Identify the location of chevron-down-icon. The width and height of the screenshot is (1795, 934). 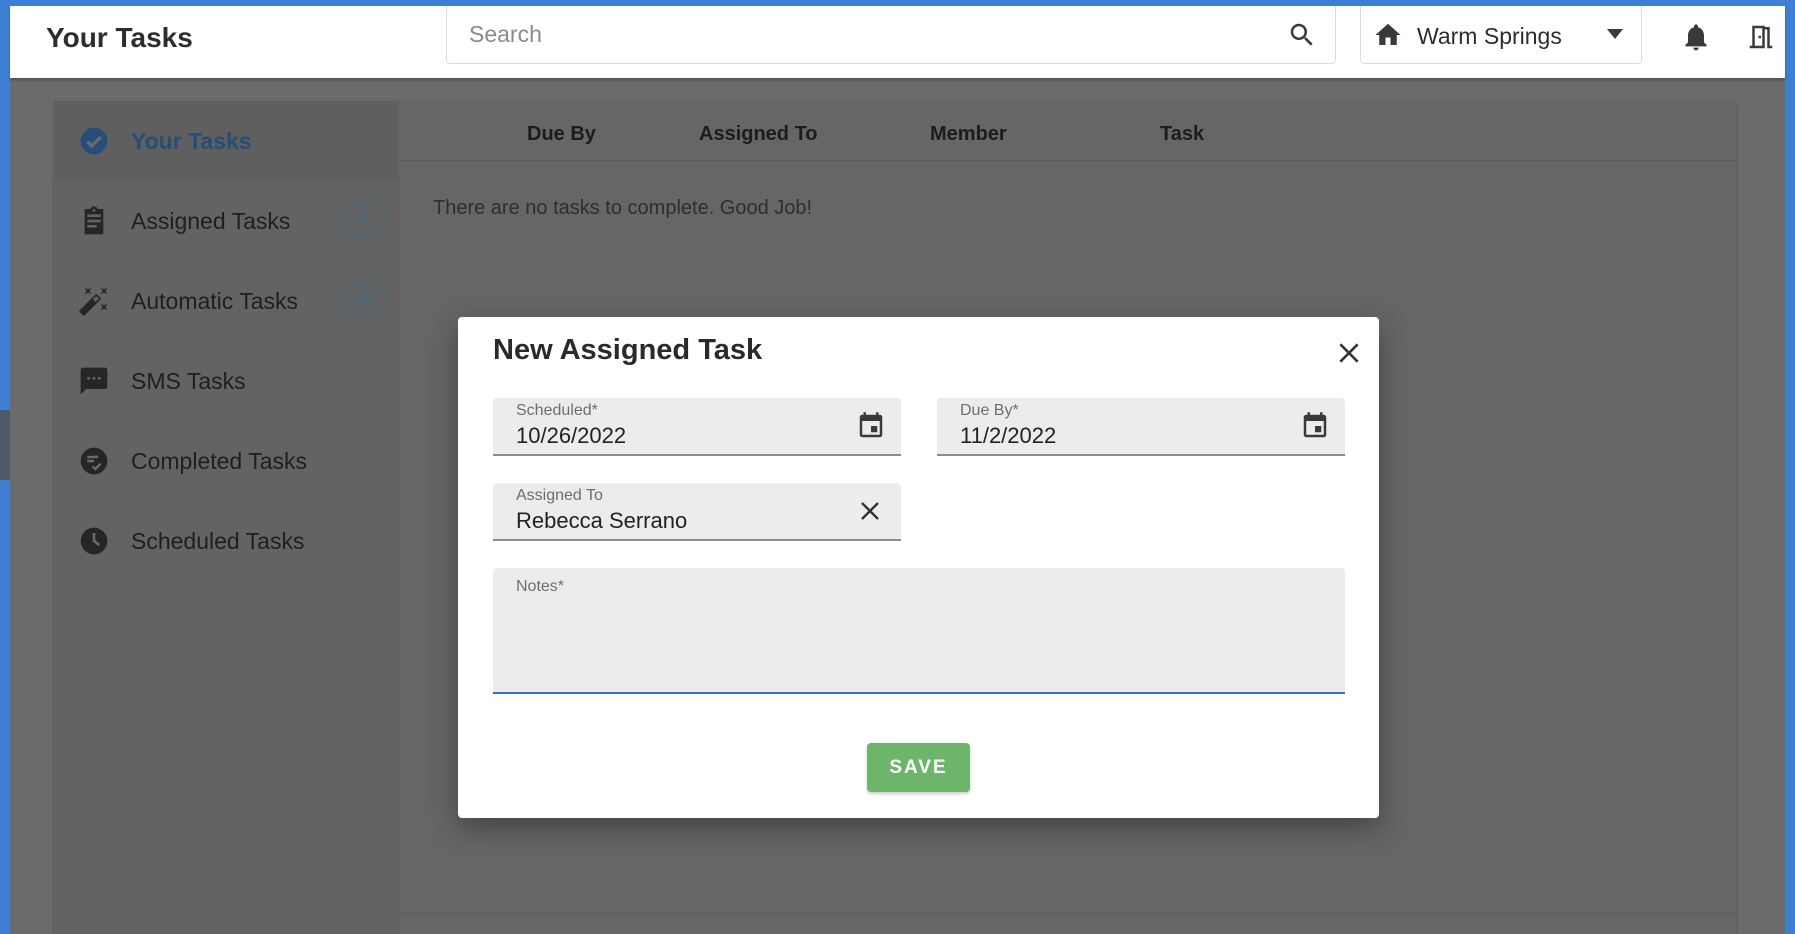
(1615, 34).